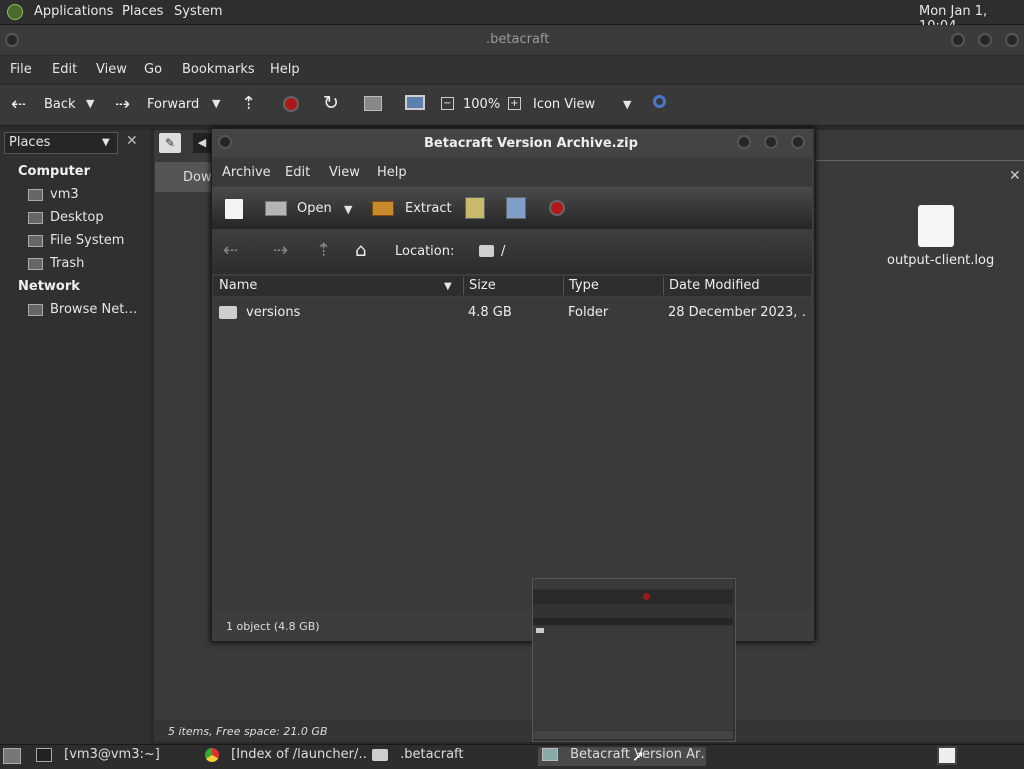  What do you see at coordinates (514, 103) in the screenshot?
I see `zoom-in-icon: +` at bounding box center [514, 103].